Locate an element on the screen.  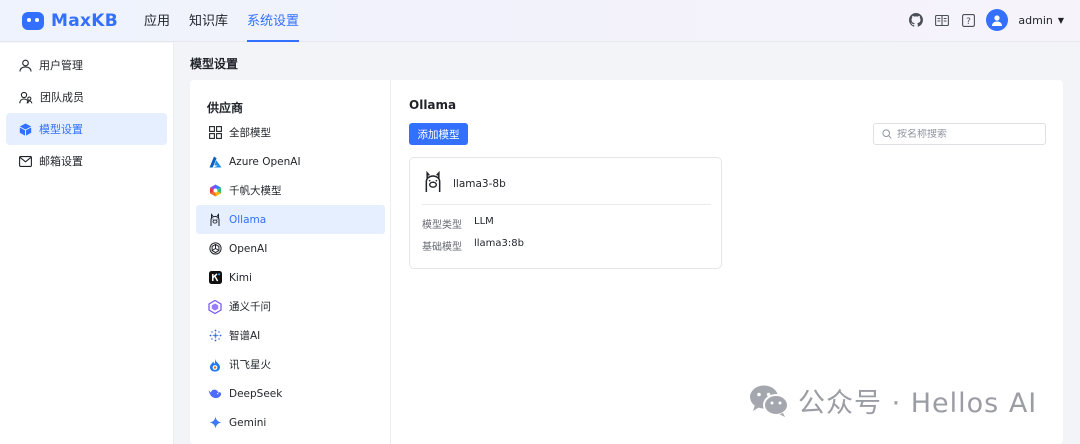
grid-icon is located at coordinates (215, 133).